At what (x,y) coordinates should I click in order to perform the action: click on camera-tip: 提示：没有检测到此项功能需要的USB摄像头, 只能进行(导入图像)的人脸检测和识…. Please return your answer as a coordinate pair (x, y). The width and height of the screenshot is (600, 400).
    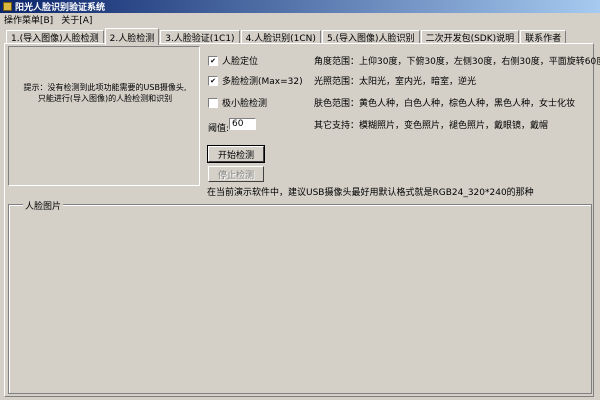
    Looking at the image, I should click on (105, 93).